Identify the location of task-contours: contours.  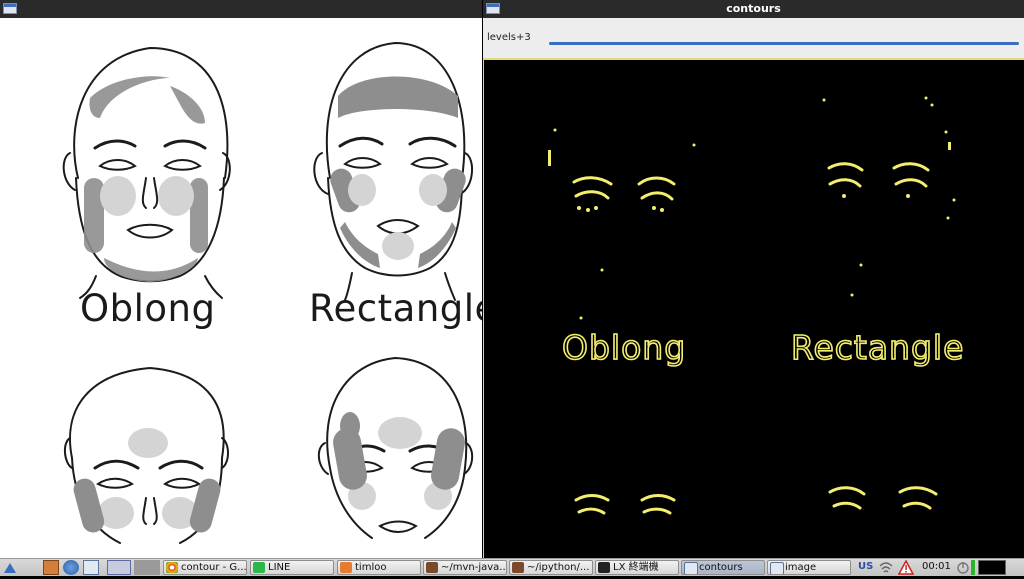
(723, 567).